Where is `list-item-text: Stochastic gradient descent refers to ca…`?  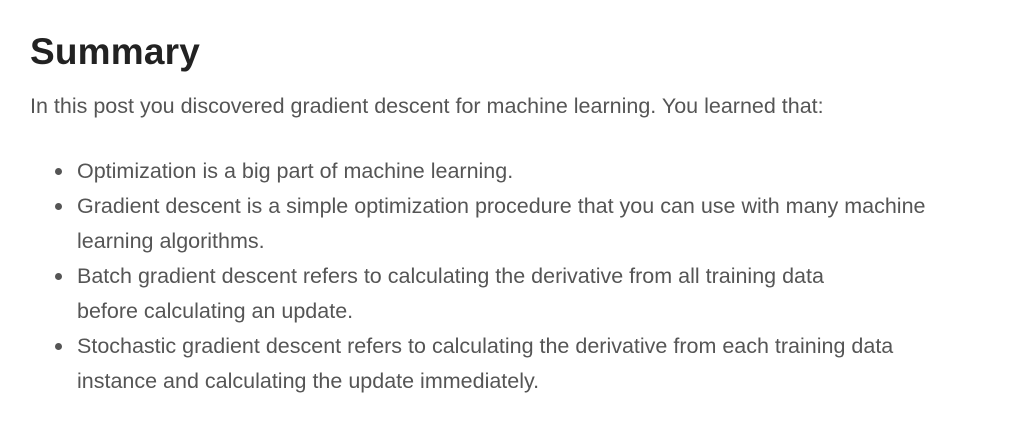
list-item-text: Stochastic gradient descent refers to ca… is located at coordinates (485, 346).